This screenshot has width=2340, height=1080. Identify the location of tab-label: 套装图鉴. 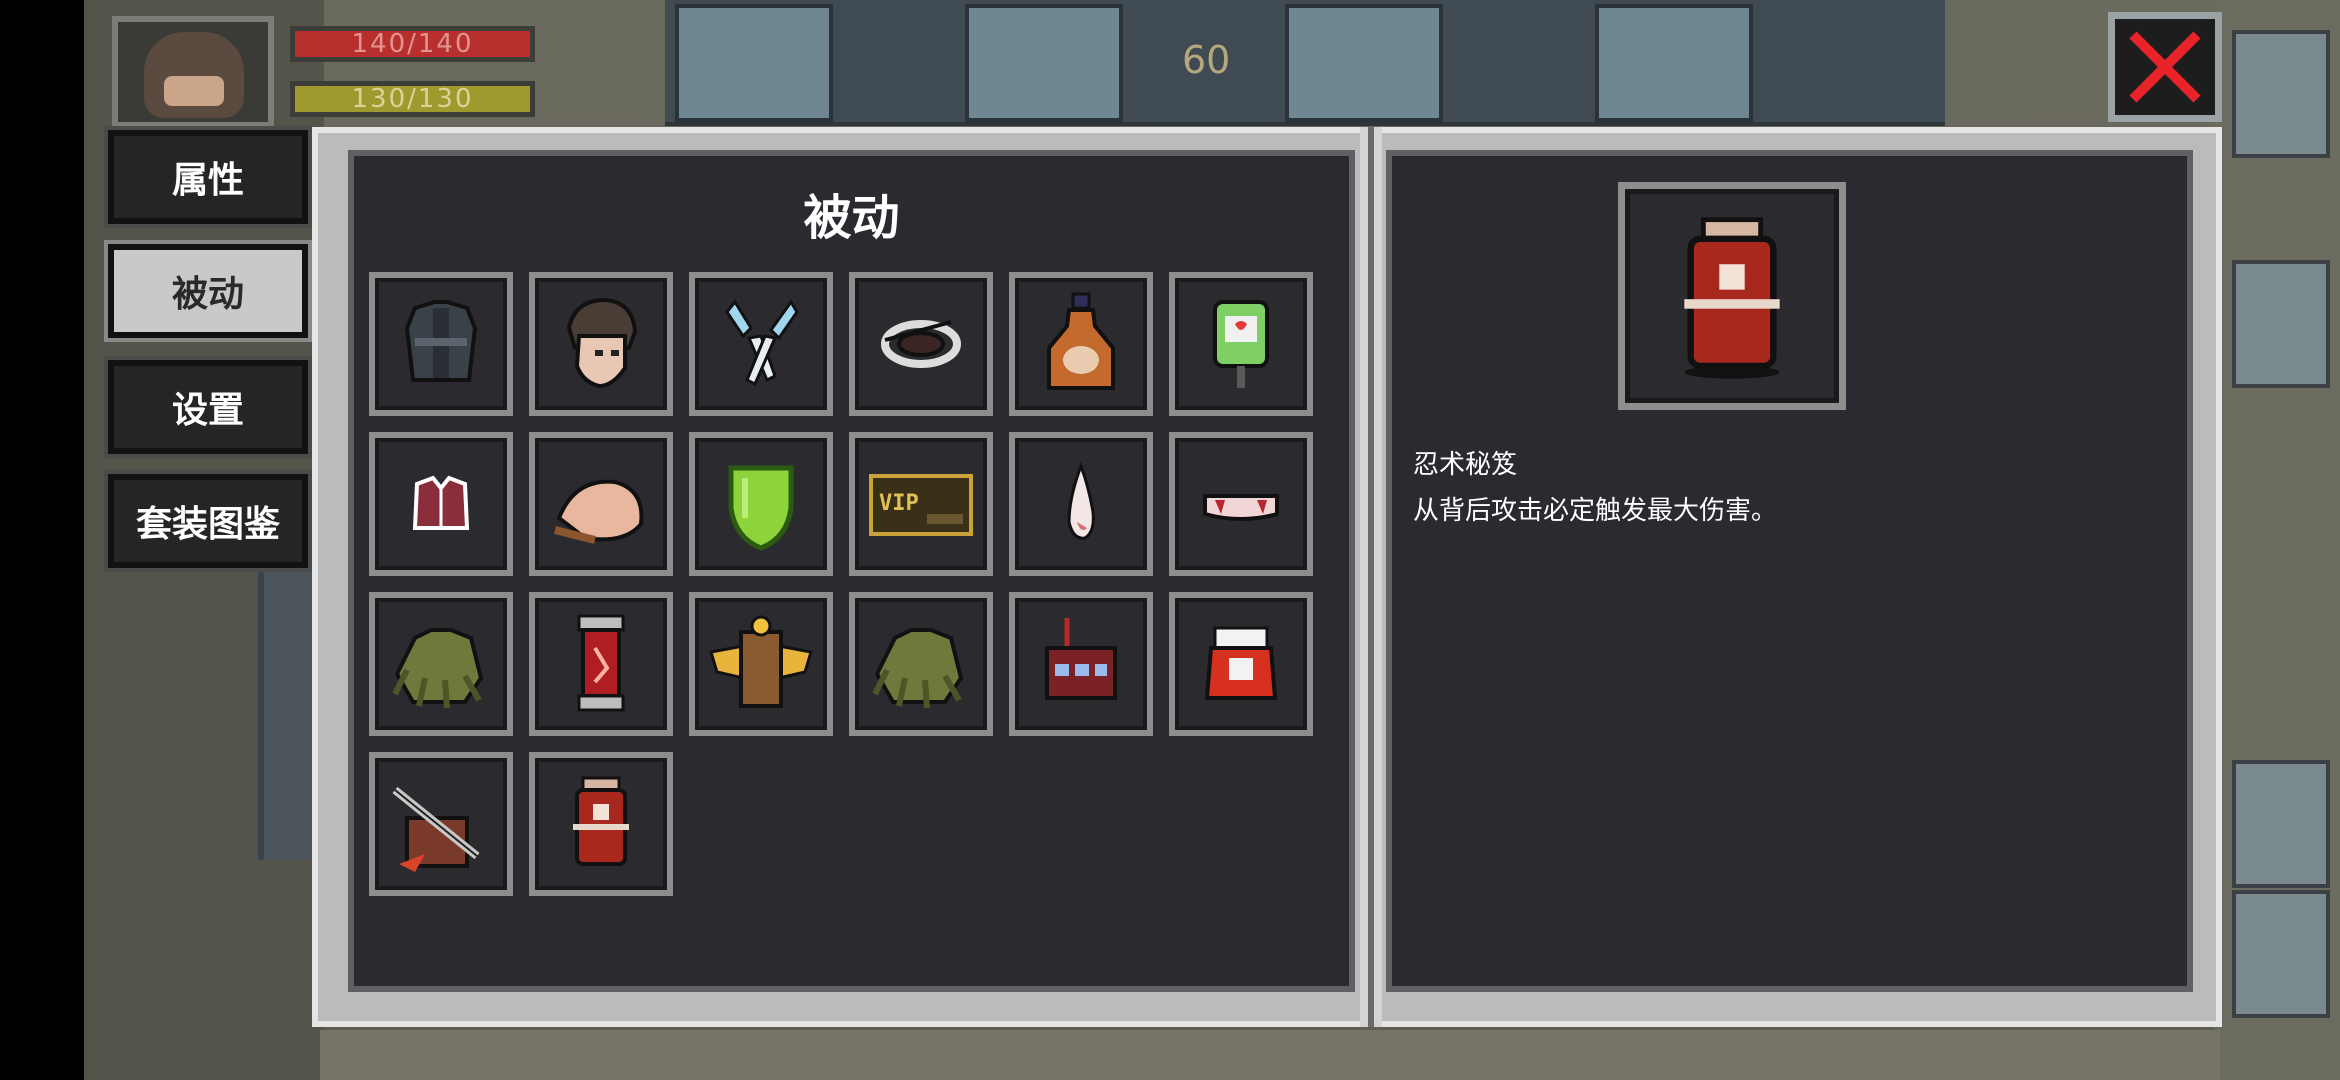
(207, 524).